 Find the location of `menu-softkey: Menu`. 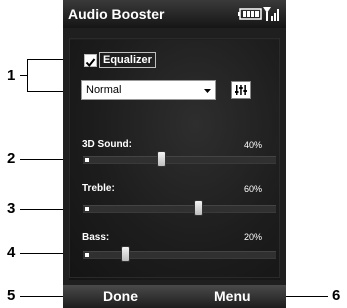

menu-softkey: Menu is located at coordinates (232, 296).